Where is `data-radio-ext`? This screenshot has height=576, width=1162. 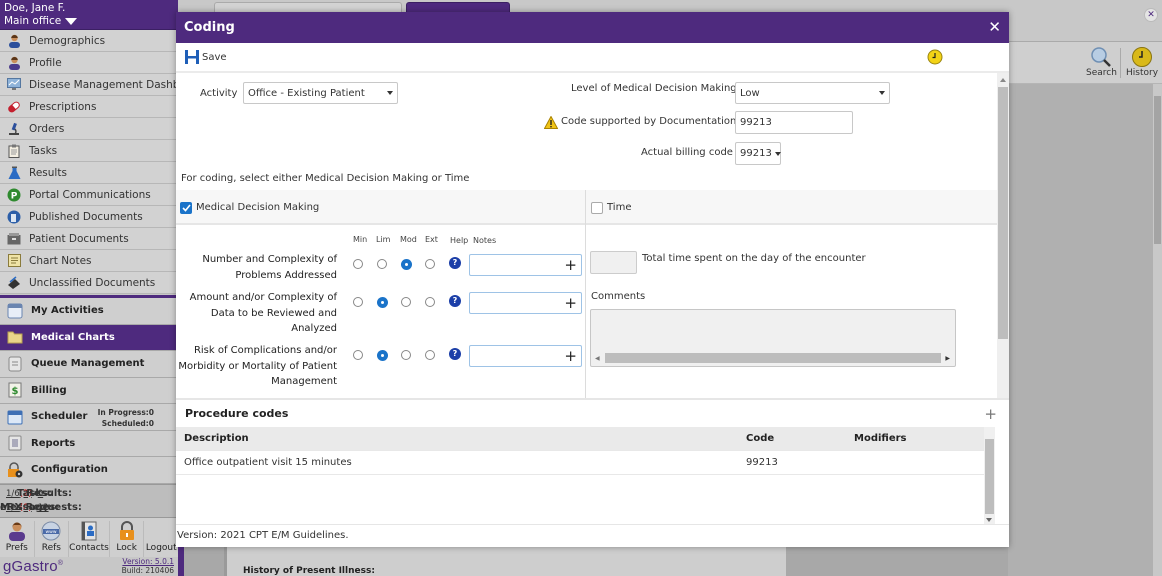
data-radio-ext is located at coordinates (430, 302).